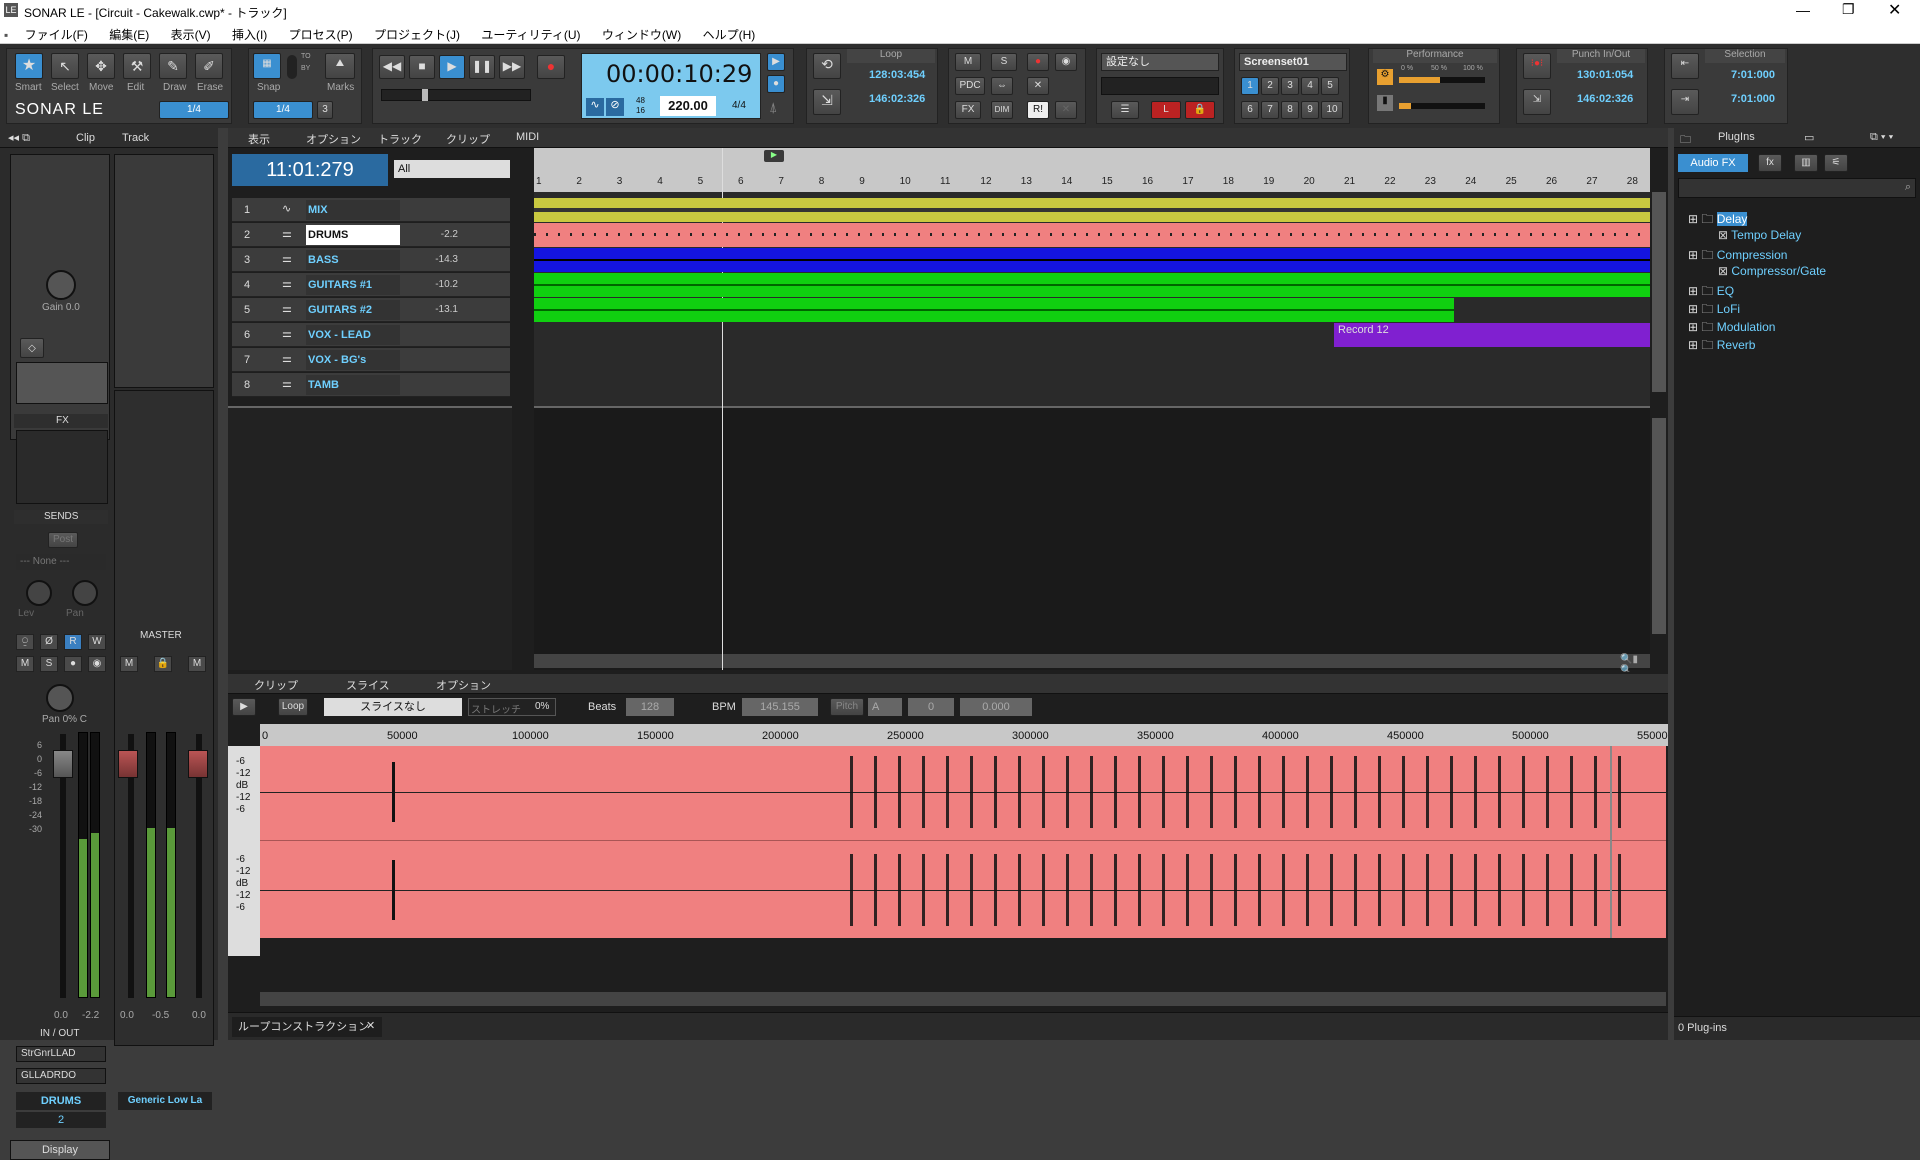  I want to click on fx-bin, so click(62, 467).